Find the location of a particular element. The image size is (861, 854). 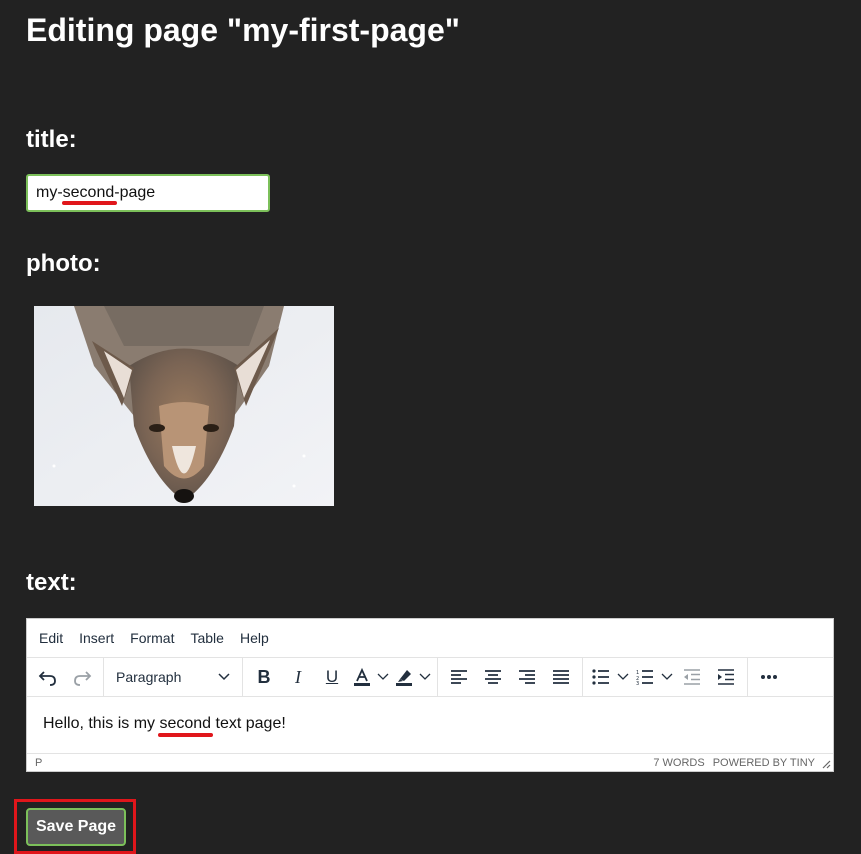

highlight-icon is located at coordinates (404, 678).